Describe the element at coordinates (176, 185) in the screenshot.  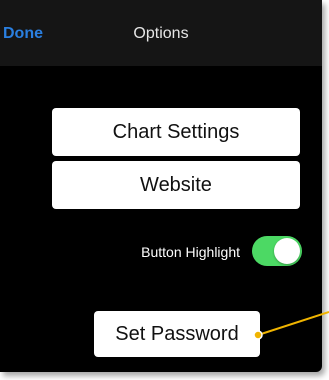
I see `website-button: Website` at that location.